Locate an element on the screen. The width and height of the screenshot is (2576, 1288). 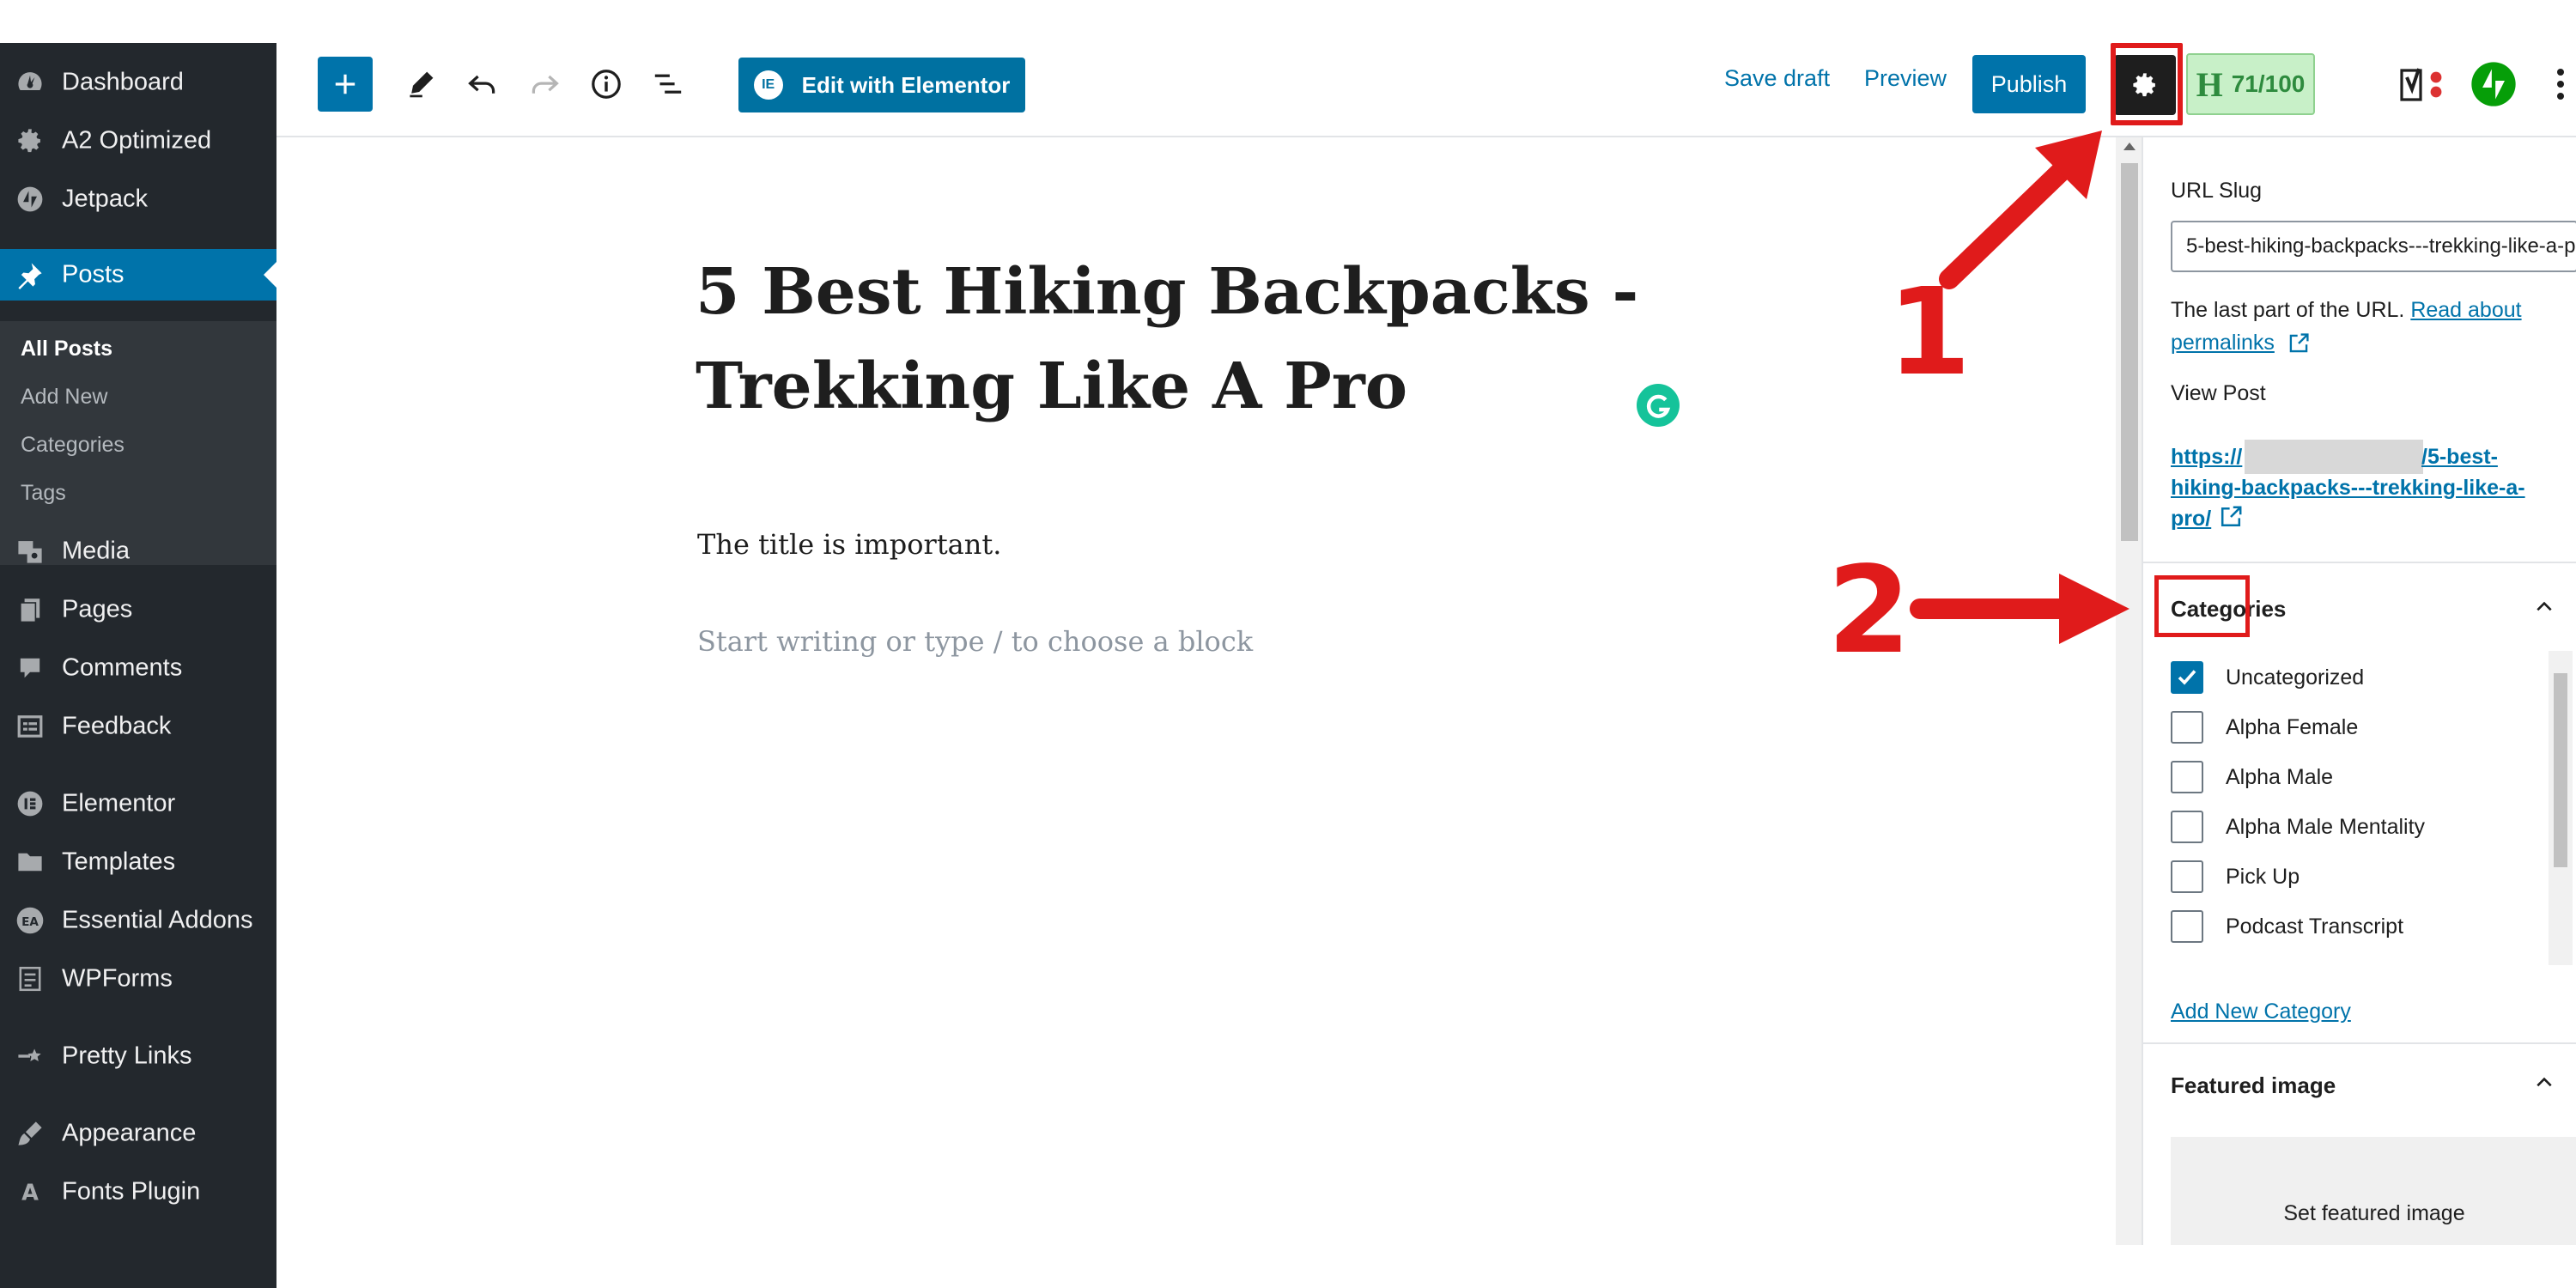
view-post-label: View Post is located at coordinates (2218, 393).